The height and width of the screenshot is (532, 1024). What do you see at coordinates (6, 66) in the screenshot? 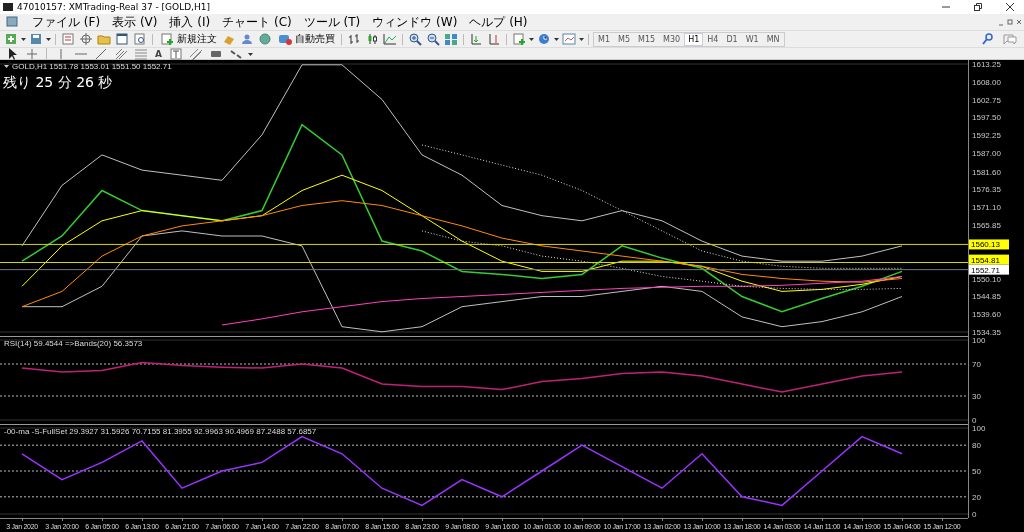
I see `collapse-arrow-icon` at bounding box center [6, 66].